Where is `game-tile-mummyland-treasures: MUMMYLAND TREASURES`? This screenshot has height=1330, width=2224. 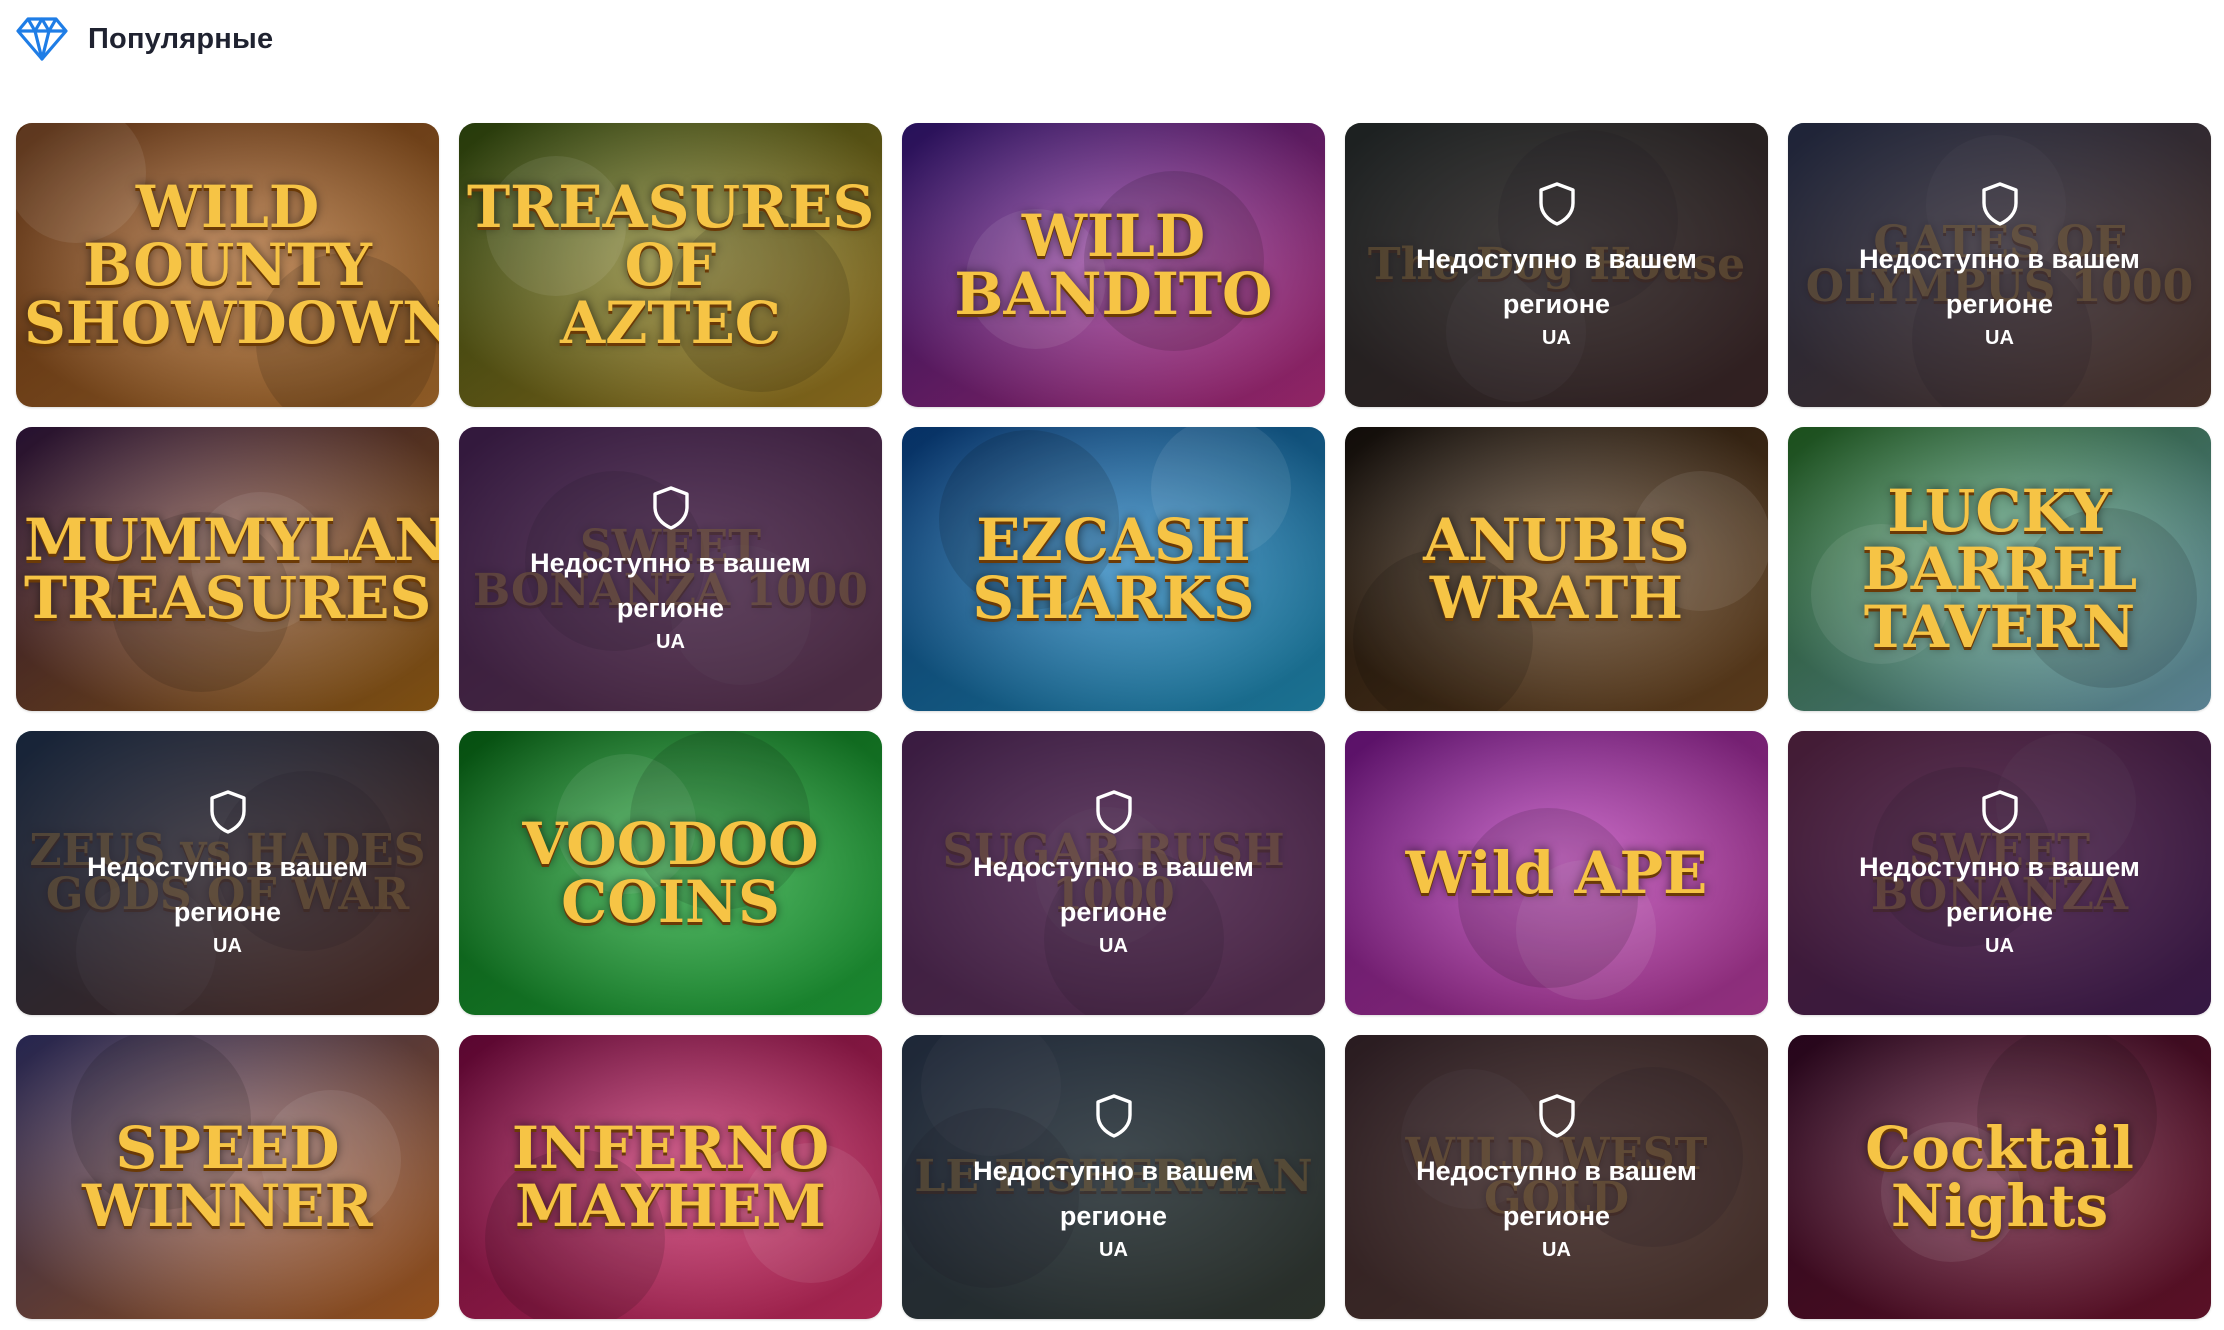
game-tile-mummyland-treasures: MUMMYLAND TREASURES is located at coordinates (227, 569).